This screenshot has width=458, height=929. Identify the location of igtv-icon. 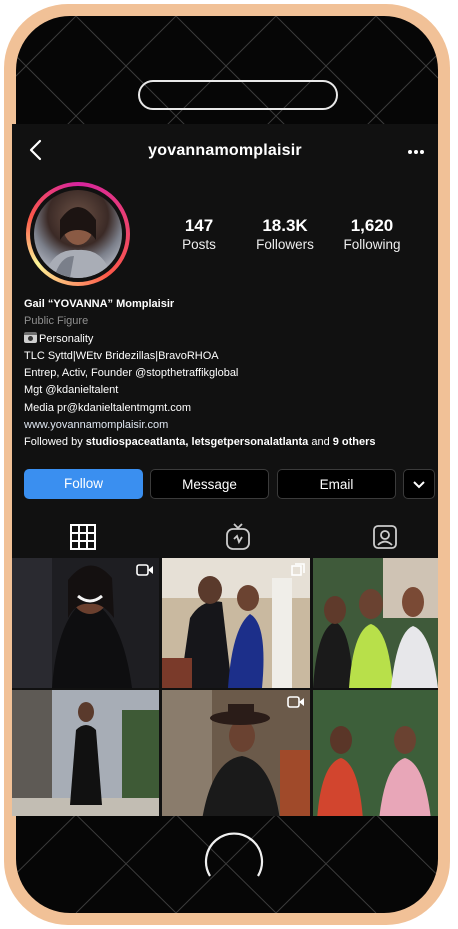
(238, 537).